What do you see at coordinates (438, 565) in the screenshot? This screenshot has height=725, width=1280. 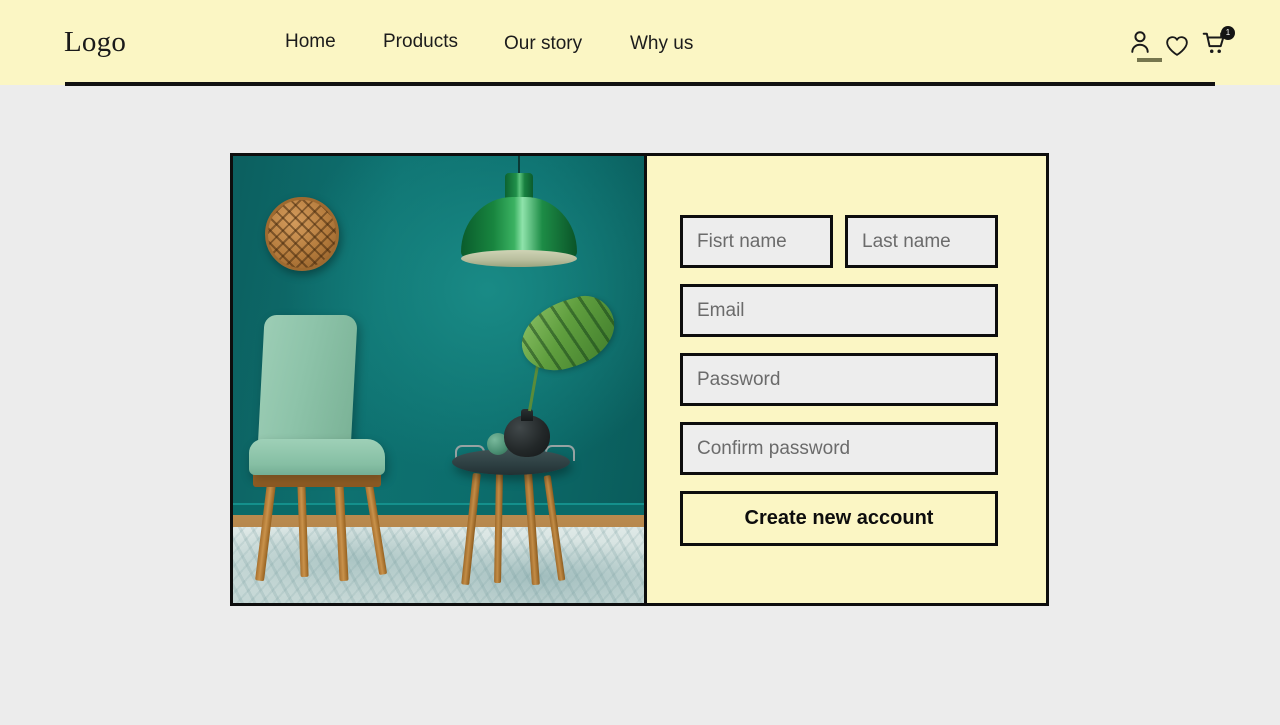 I see `area-rug` at bounding box center [438, 565].